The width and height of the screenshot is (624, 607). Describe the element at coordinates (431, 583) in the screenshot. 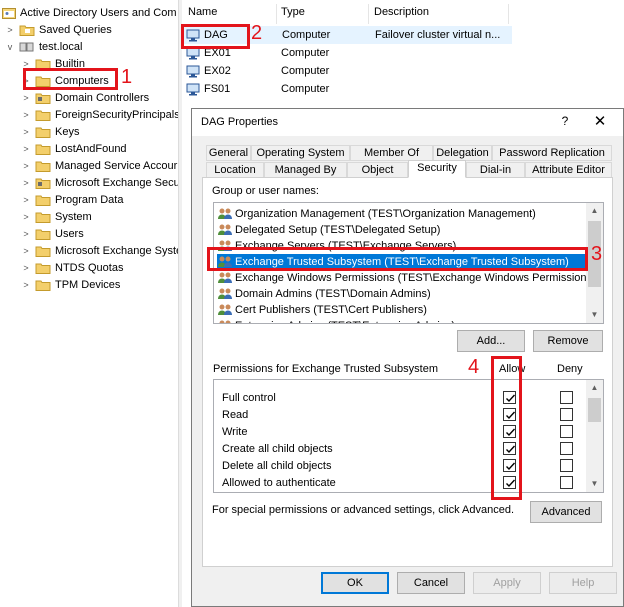

I see `cancel-button: Cancel` at that location.